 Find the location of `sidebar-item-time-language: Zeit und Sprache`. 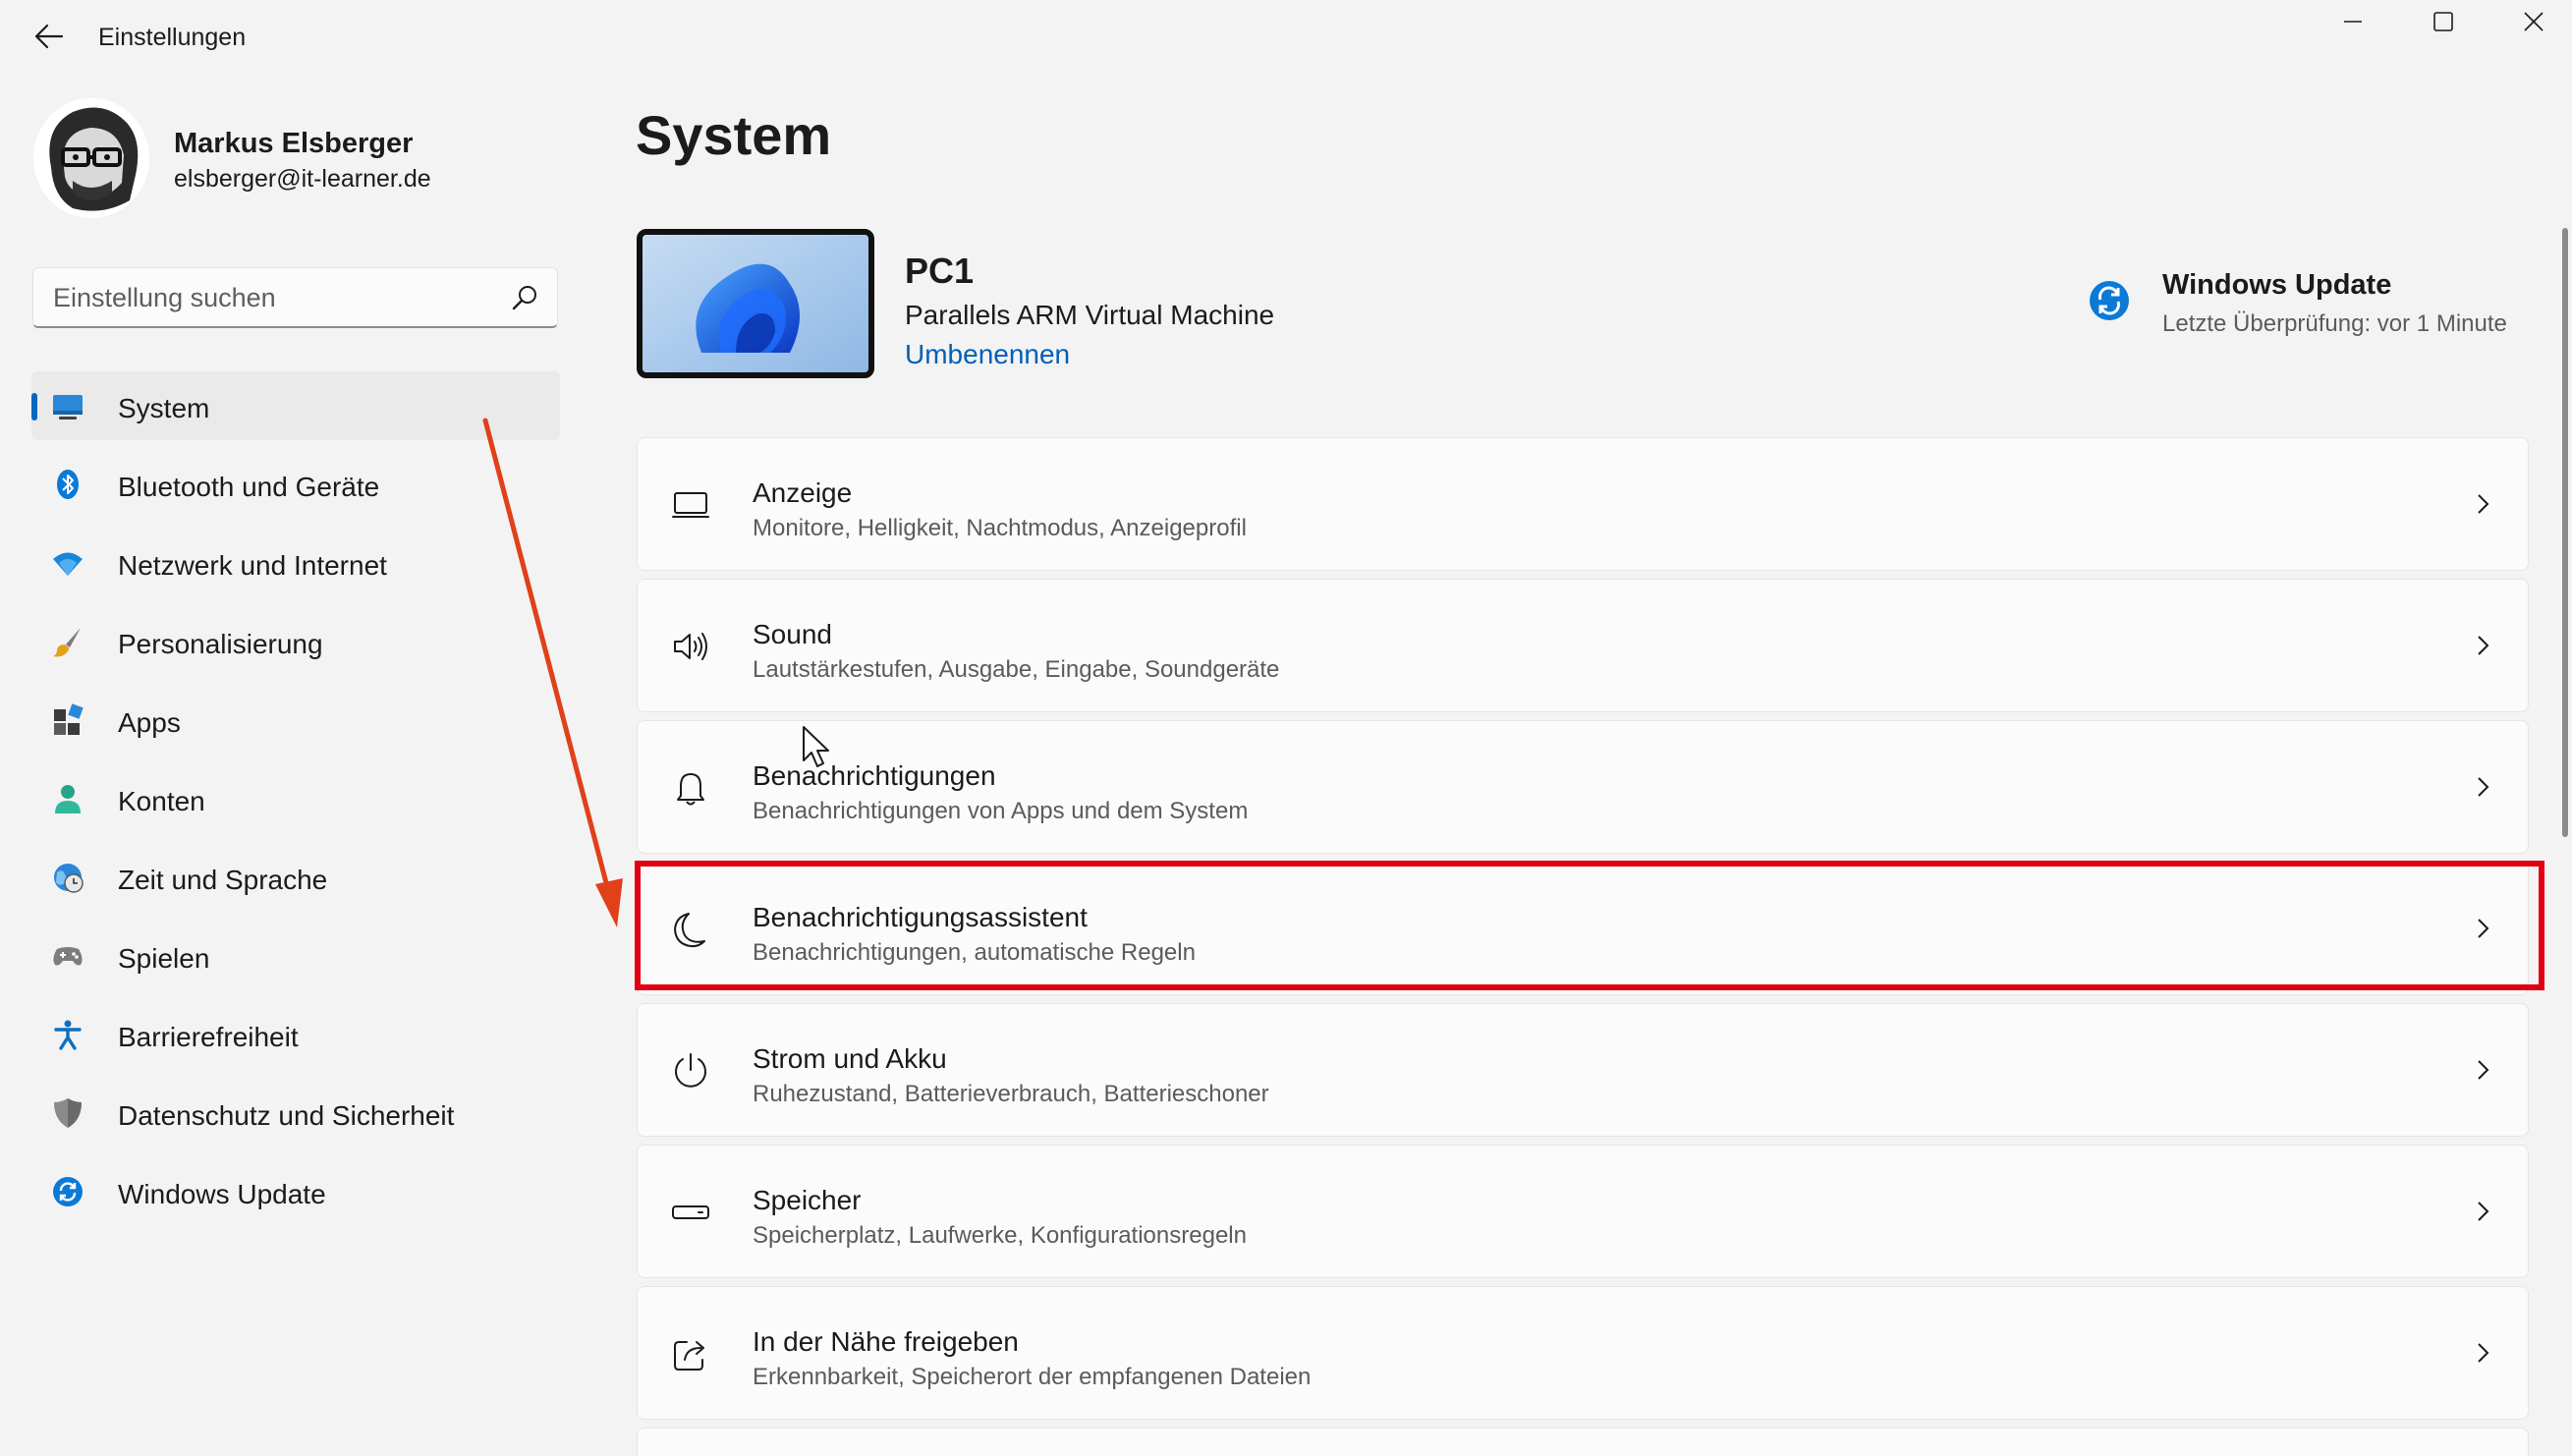

sidebar-item-time-language: Zeit und Sprache is located at coordinates (295, 877).